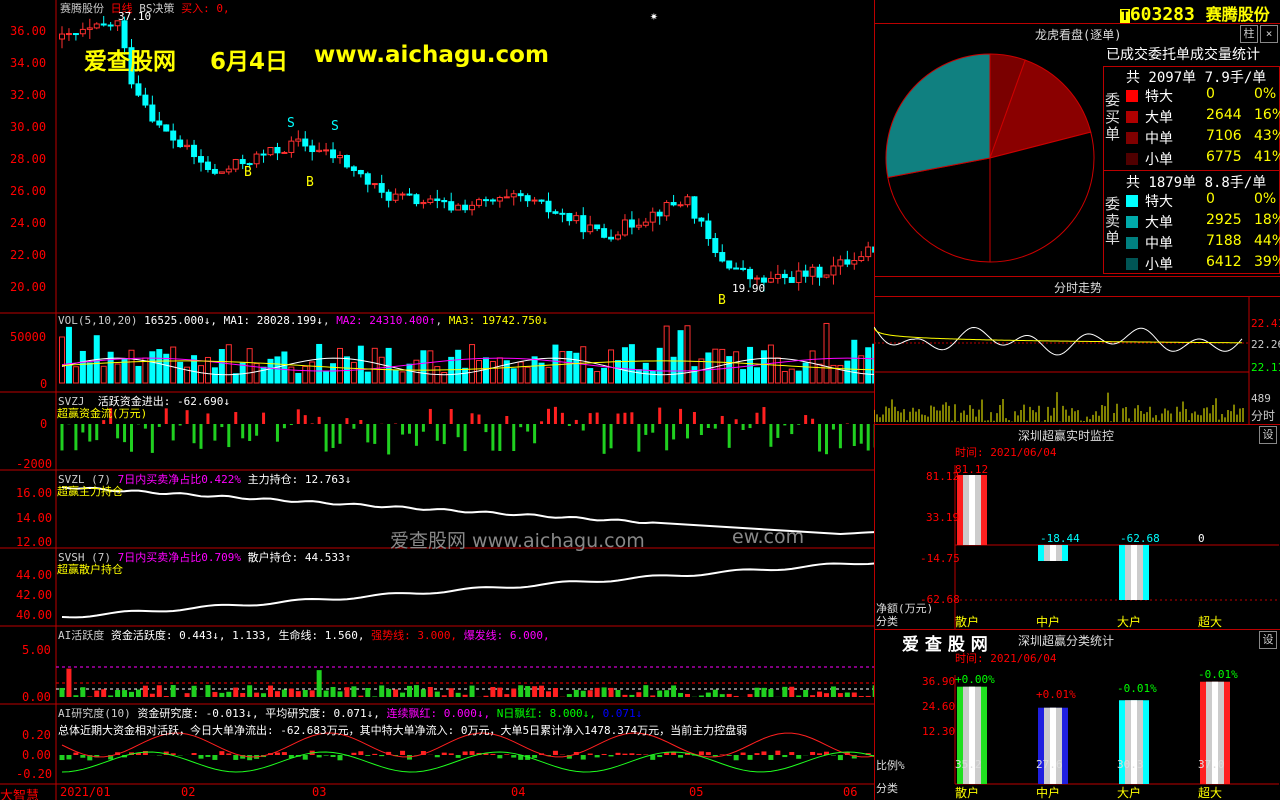 The height and width of the screenshot is (800, 1280). I want to click on price-tick: 22.00, so click(28, 255).